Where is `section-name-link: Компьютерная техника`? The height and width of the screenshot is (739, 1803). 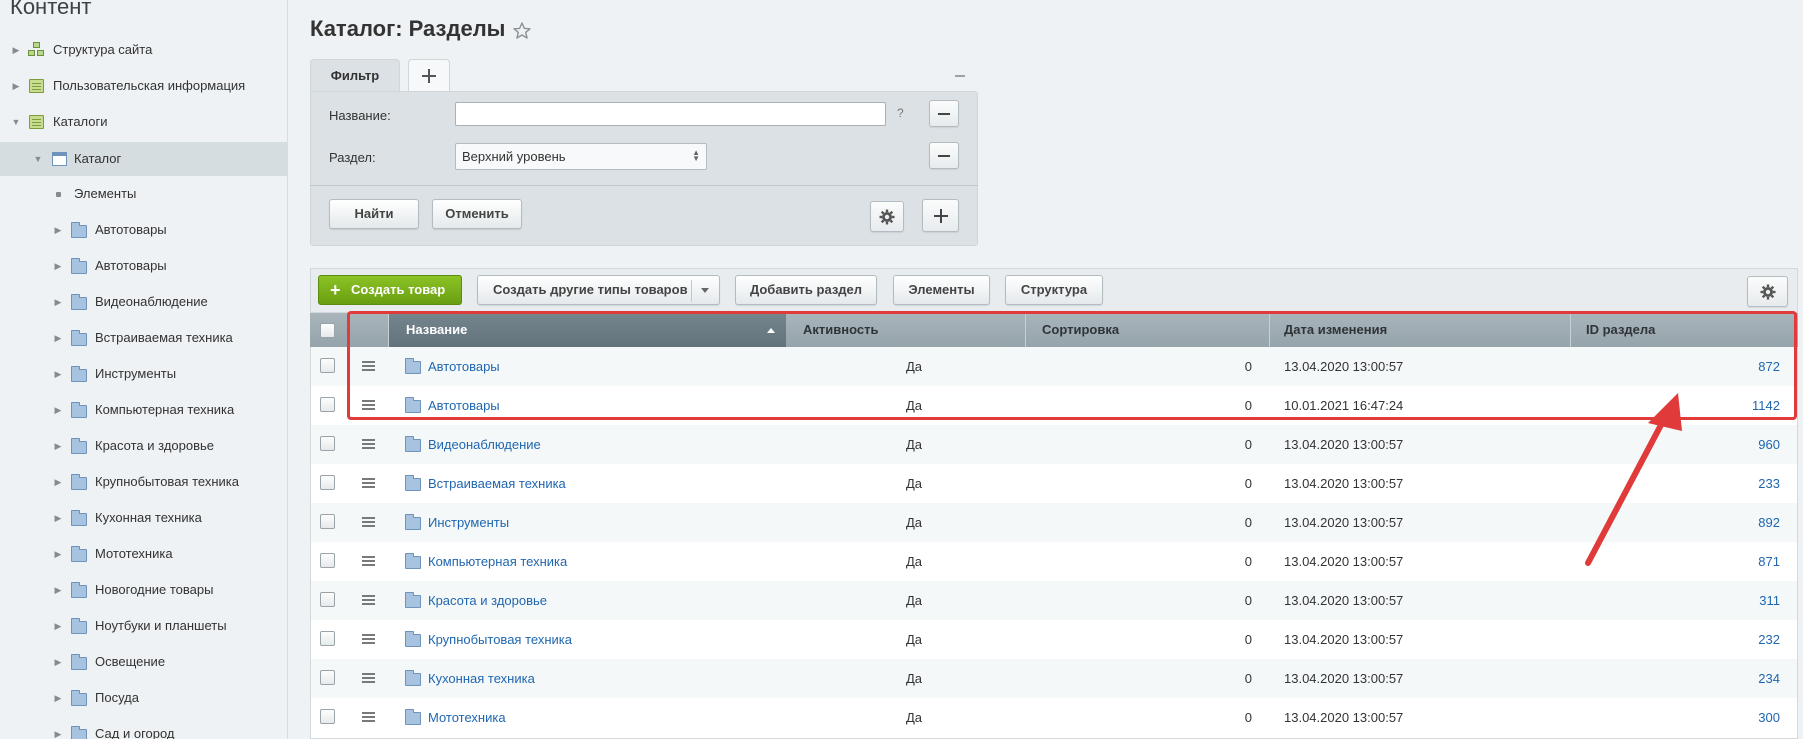
section-name-link: Компьютерная техника is located at coordinates (497, 561).